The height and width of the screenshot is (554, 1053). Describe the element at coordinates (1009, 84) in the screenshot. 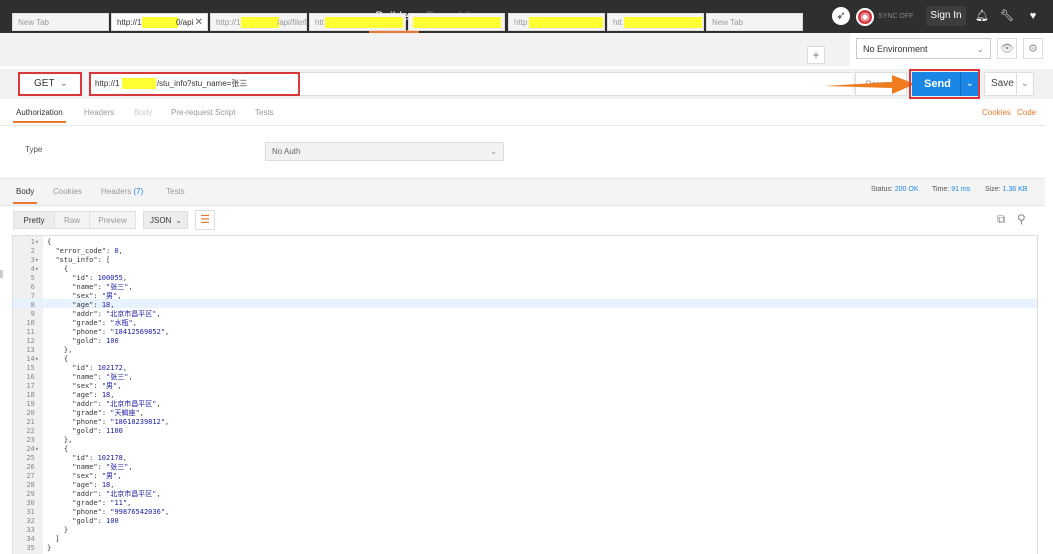

I see `save-button: Save ⌄` at that location.